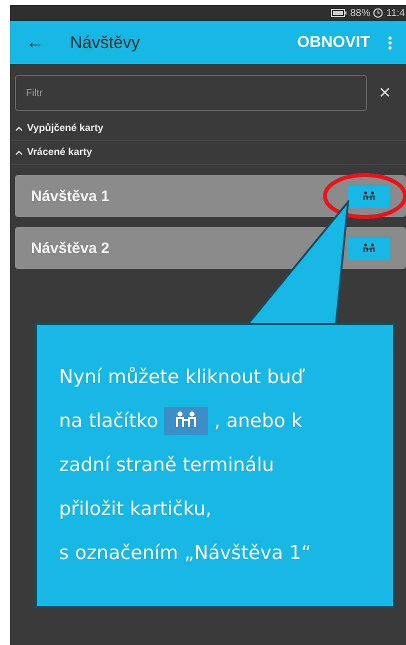 The width and height of the screenshot is (406, 645). I want to click on callout-text: s označením „Návštěva 1“, so click(185, 553).